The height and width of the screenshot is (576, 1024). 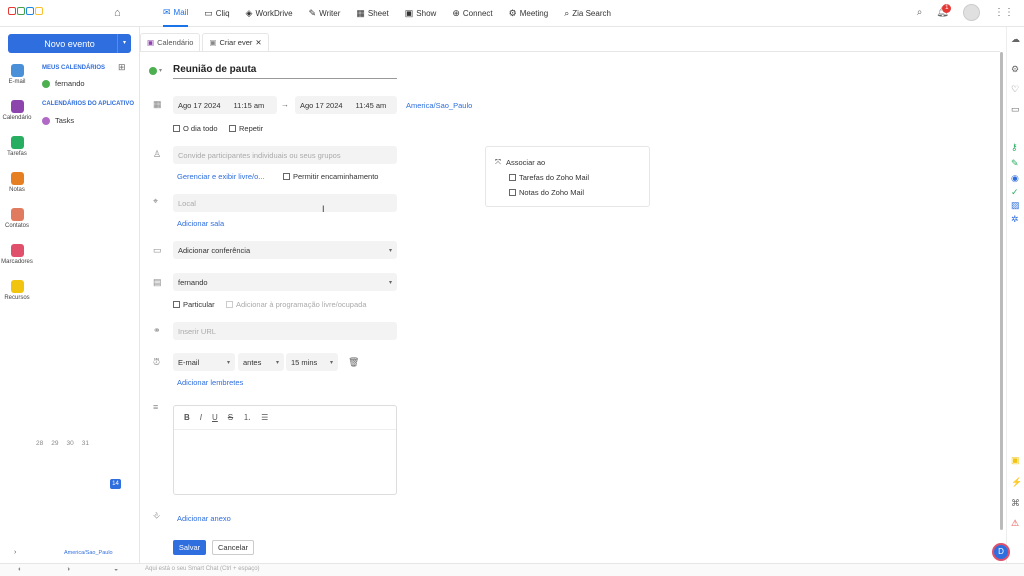 I want to click on app-show: ▣ Show, so click(x=421, y=13).